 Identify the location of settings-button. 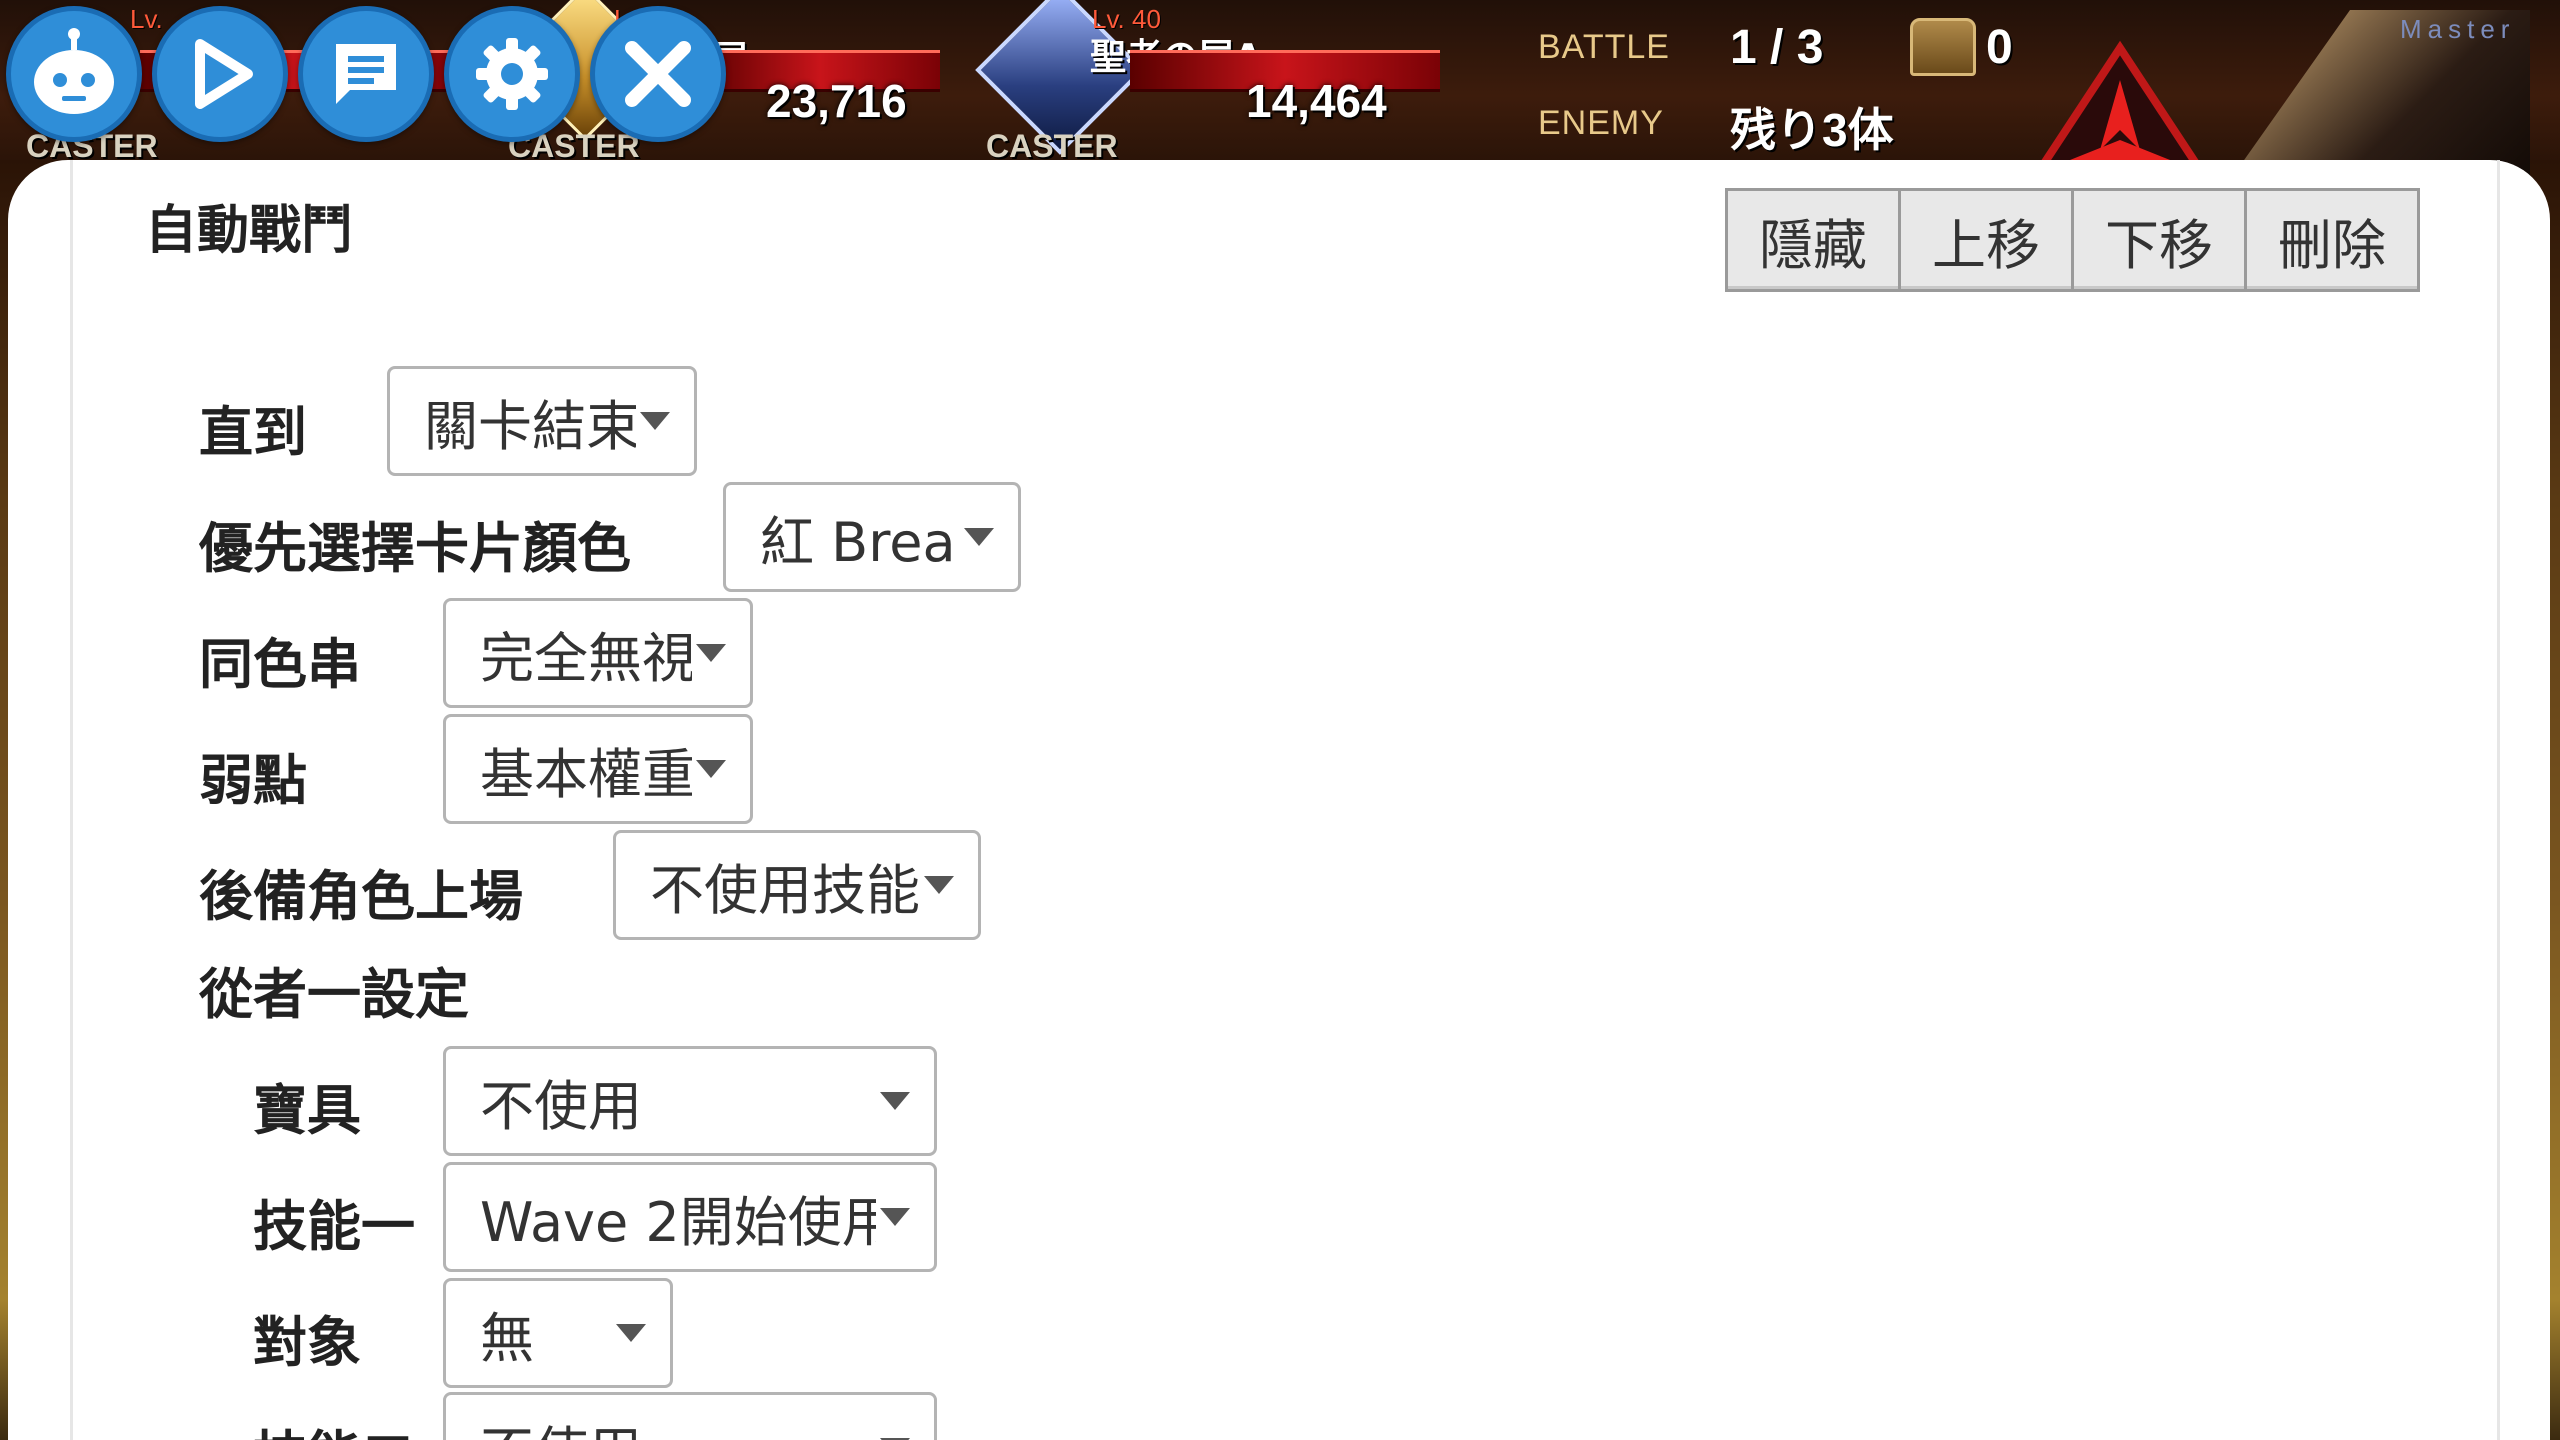
(512, 74).